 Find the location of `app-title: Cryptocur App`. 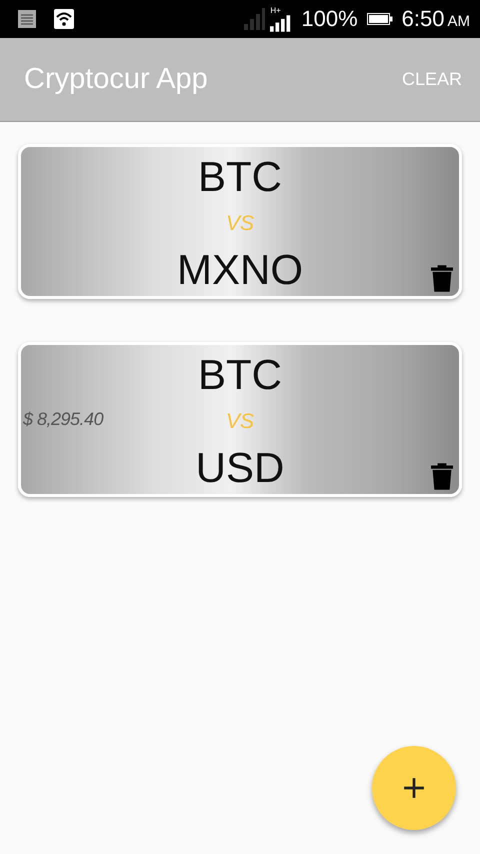

app-title: Cryptocur App is located at coordinates (116, 79).